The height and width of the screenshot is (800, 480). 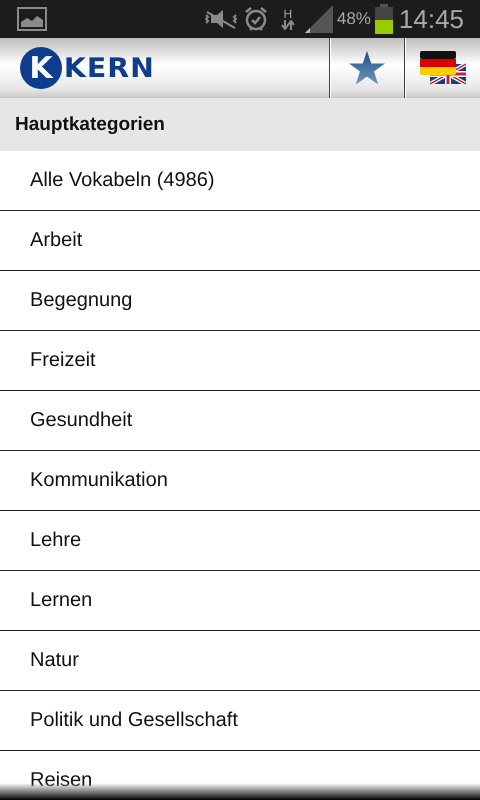 I want to click on network-type: H, so click(x=288, y=14).